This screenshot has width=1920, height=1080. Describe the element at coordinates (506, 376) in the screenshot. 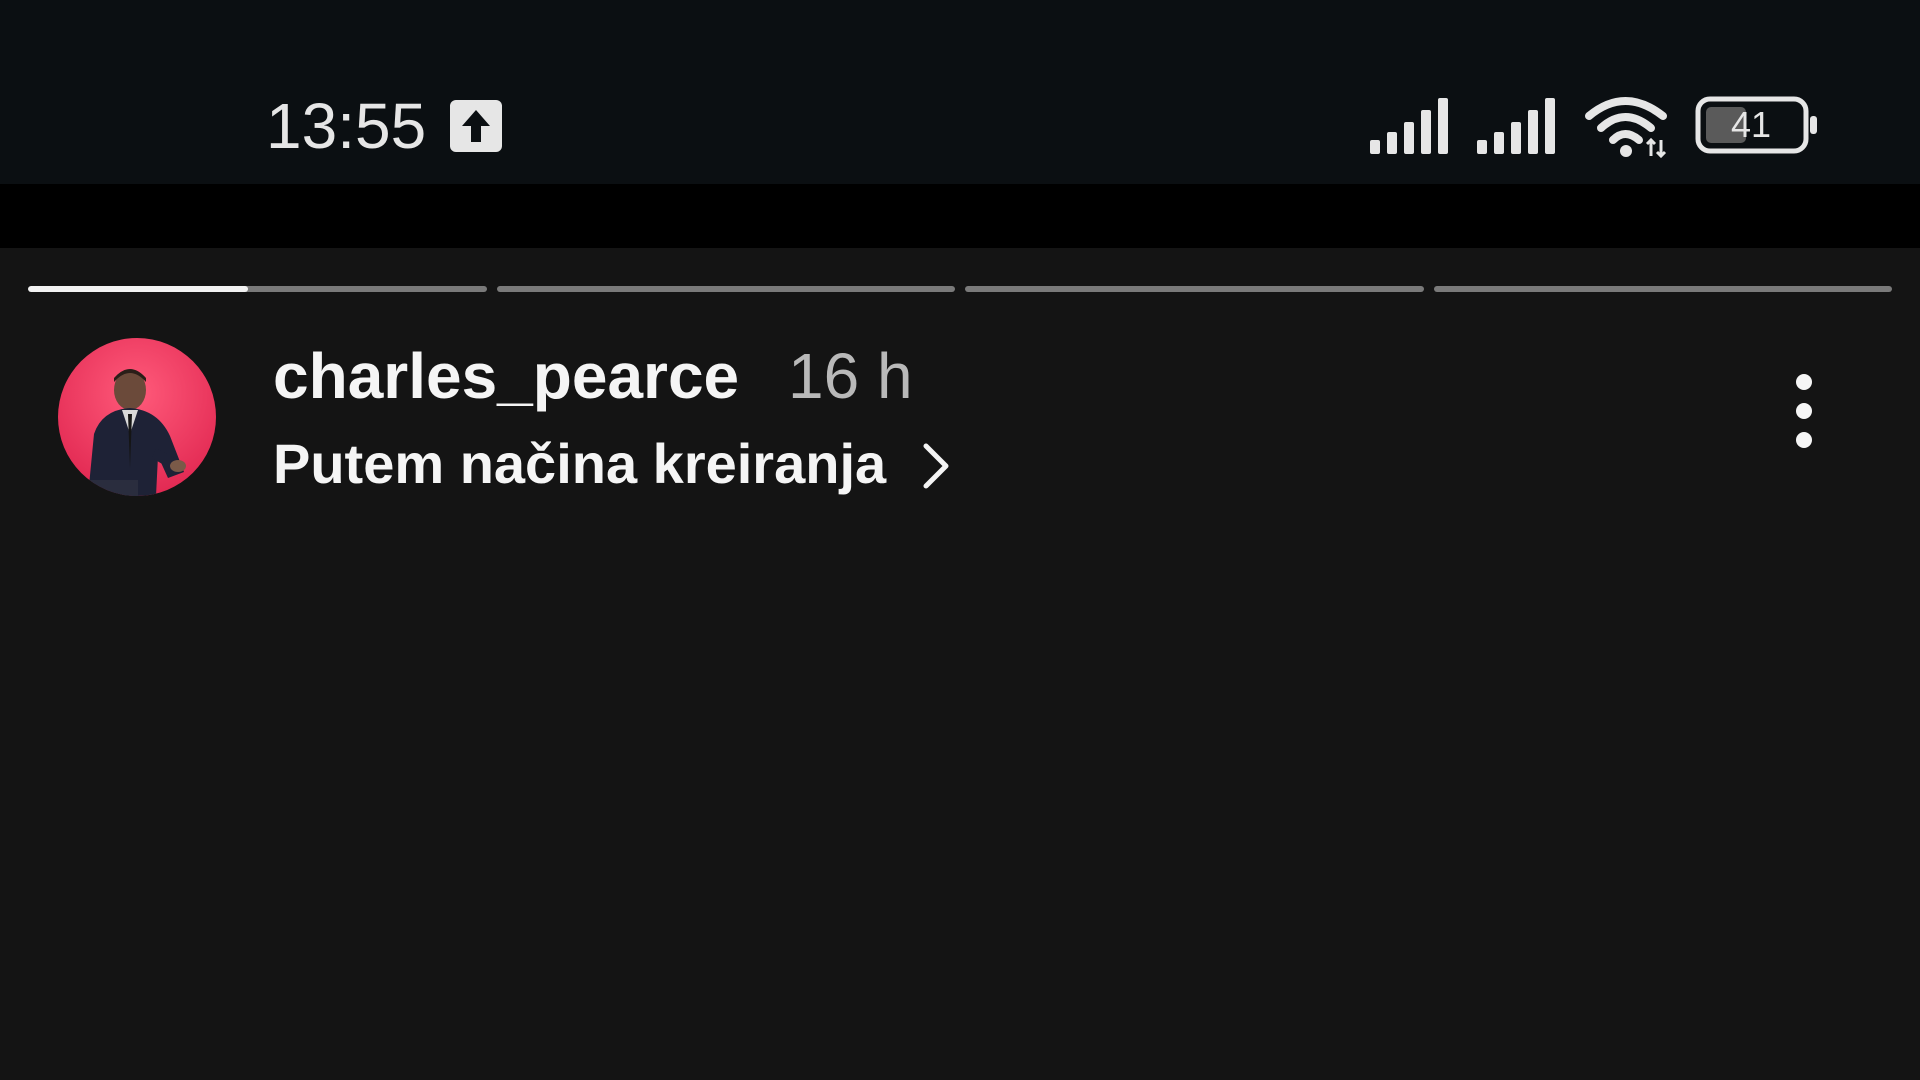

I see `username: charles_pearce` at that location.